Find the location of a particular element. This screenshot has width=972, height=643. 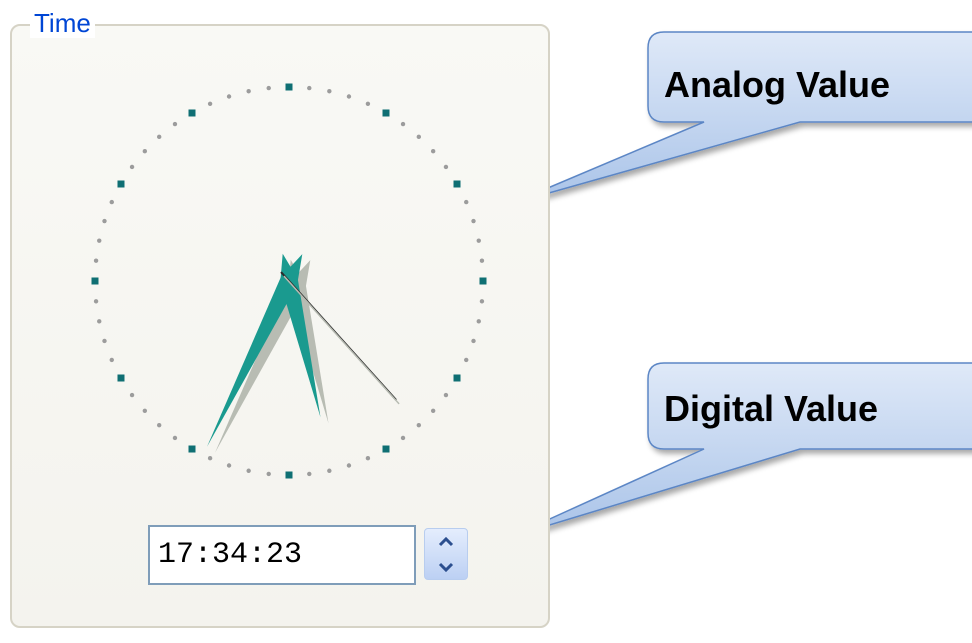

minute-hand is located at coordinates (255, 350).